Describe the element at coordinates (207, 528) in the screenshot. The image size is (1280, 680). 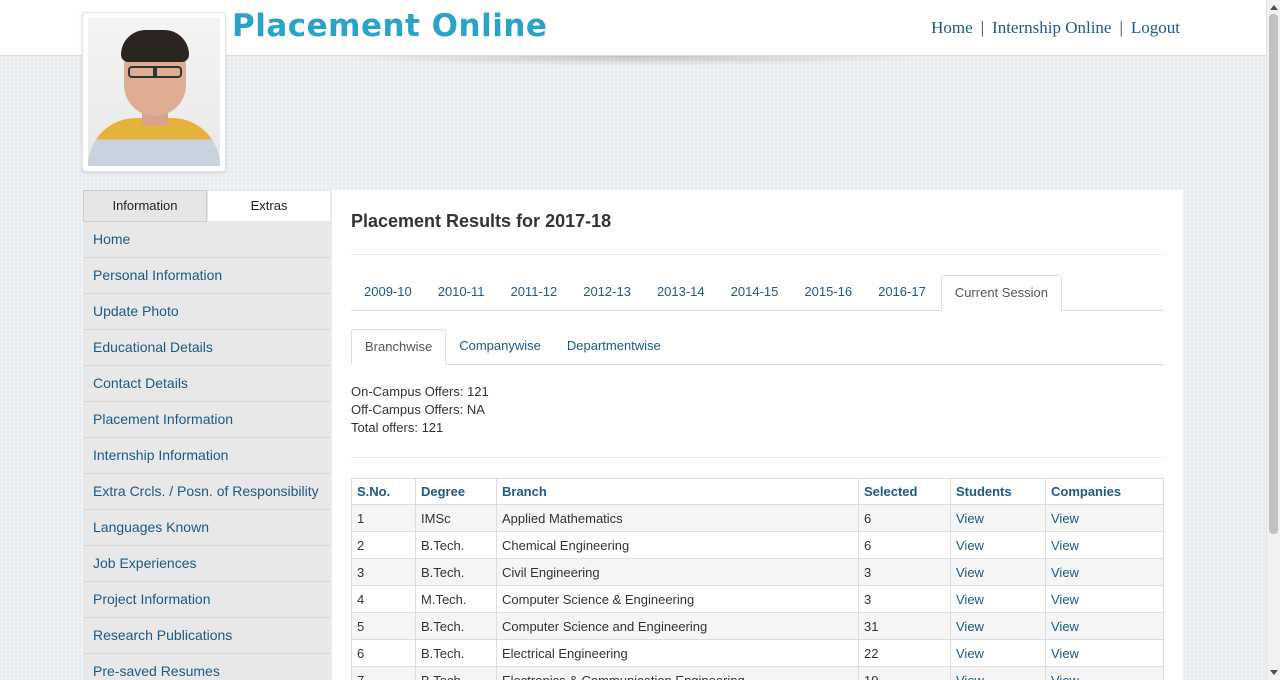
I see `sidebar-item-languages-known: Languages Known` at that location.